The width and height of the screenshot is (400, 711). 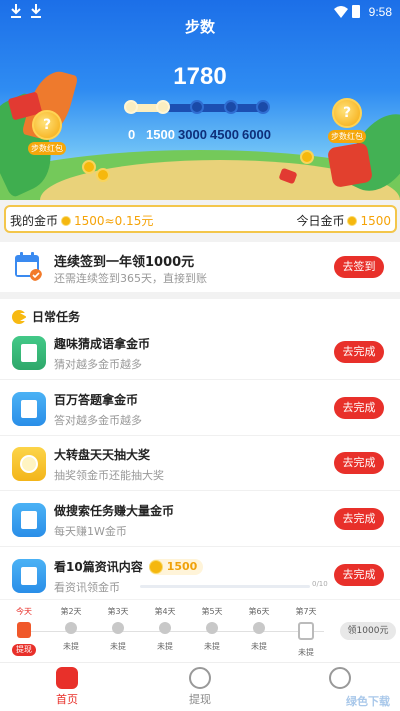 I want to click on today-gold-value: 1500, so click(x=375, y=220).